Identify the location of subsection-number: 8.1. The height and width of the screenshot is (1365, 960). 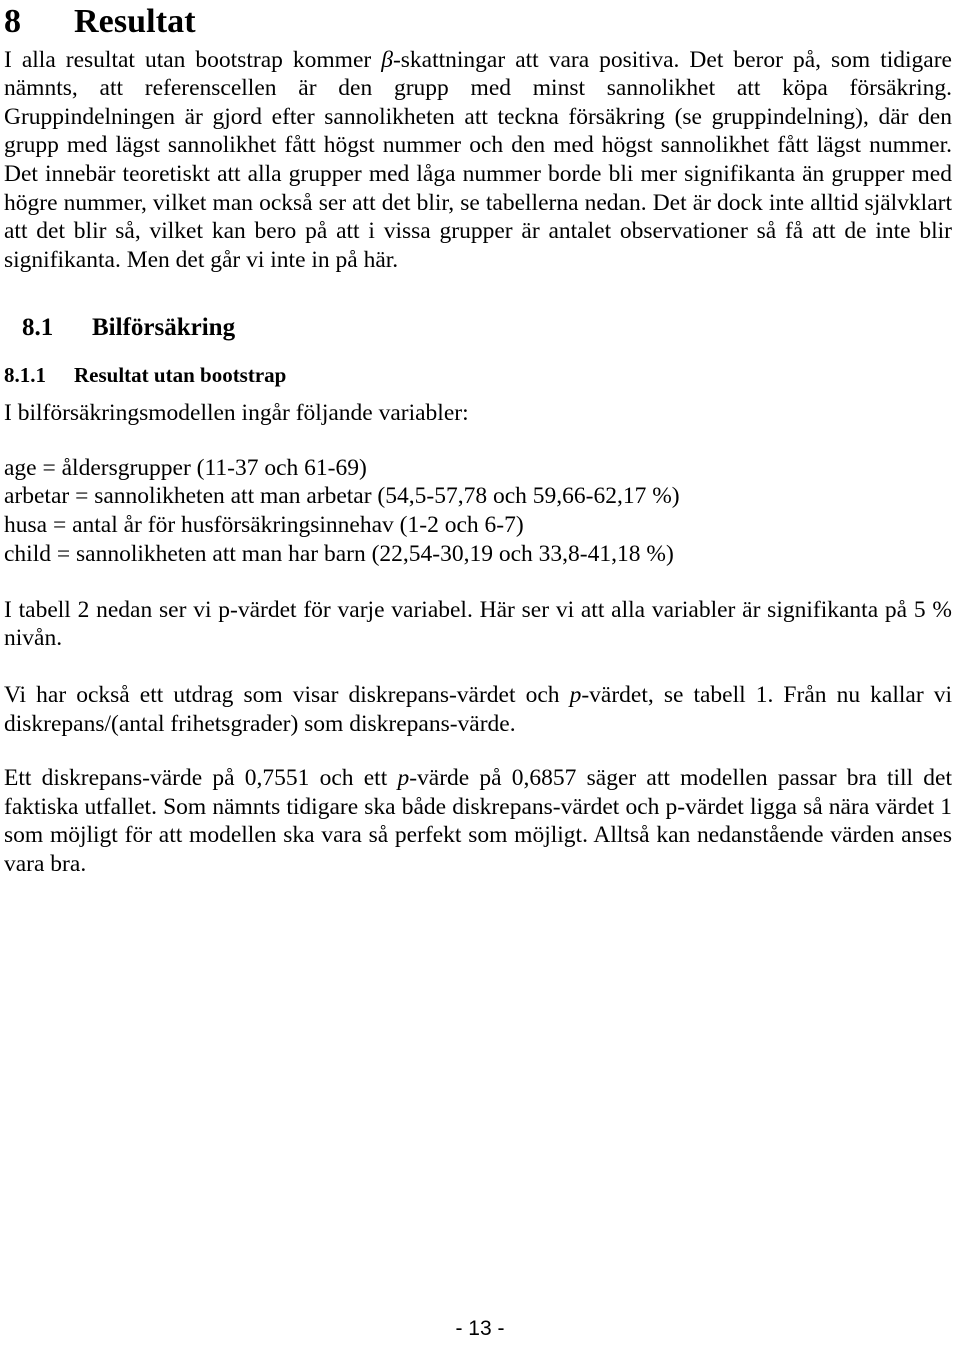
(38, 328).